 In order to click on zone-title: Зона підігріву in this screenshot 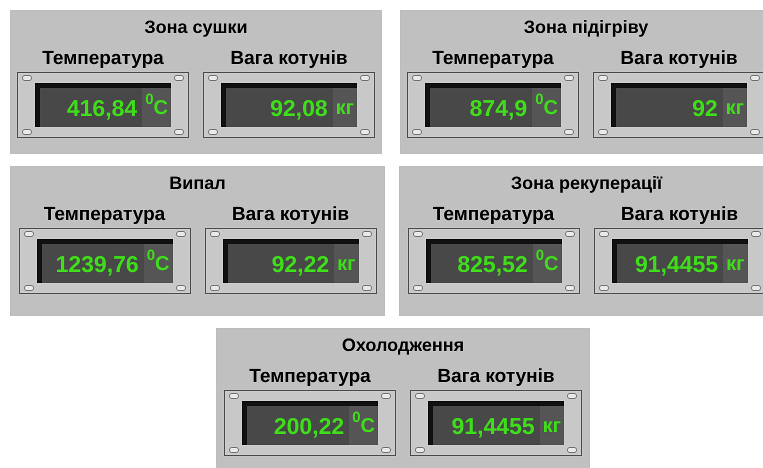, I will do `click(586, 27)`.